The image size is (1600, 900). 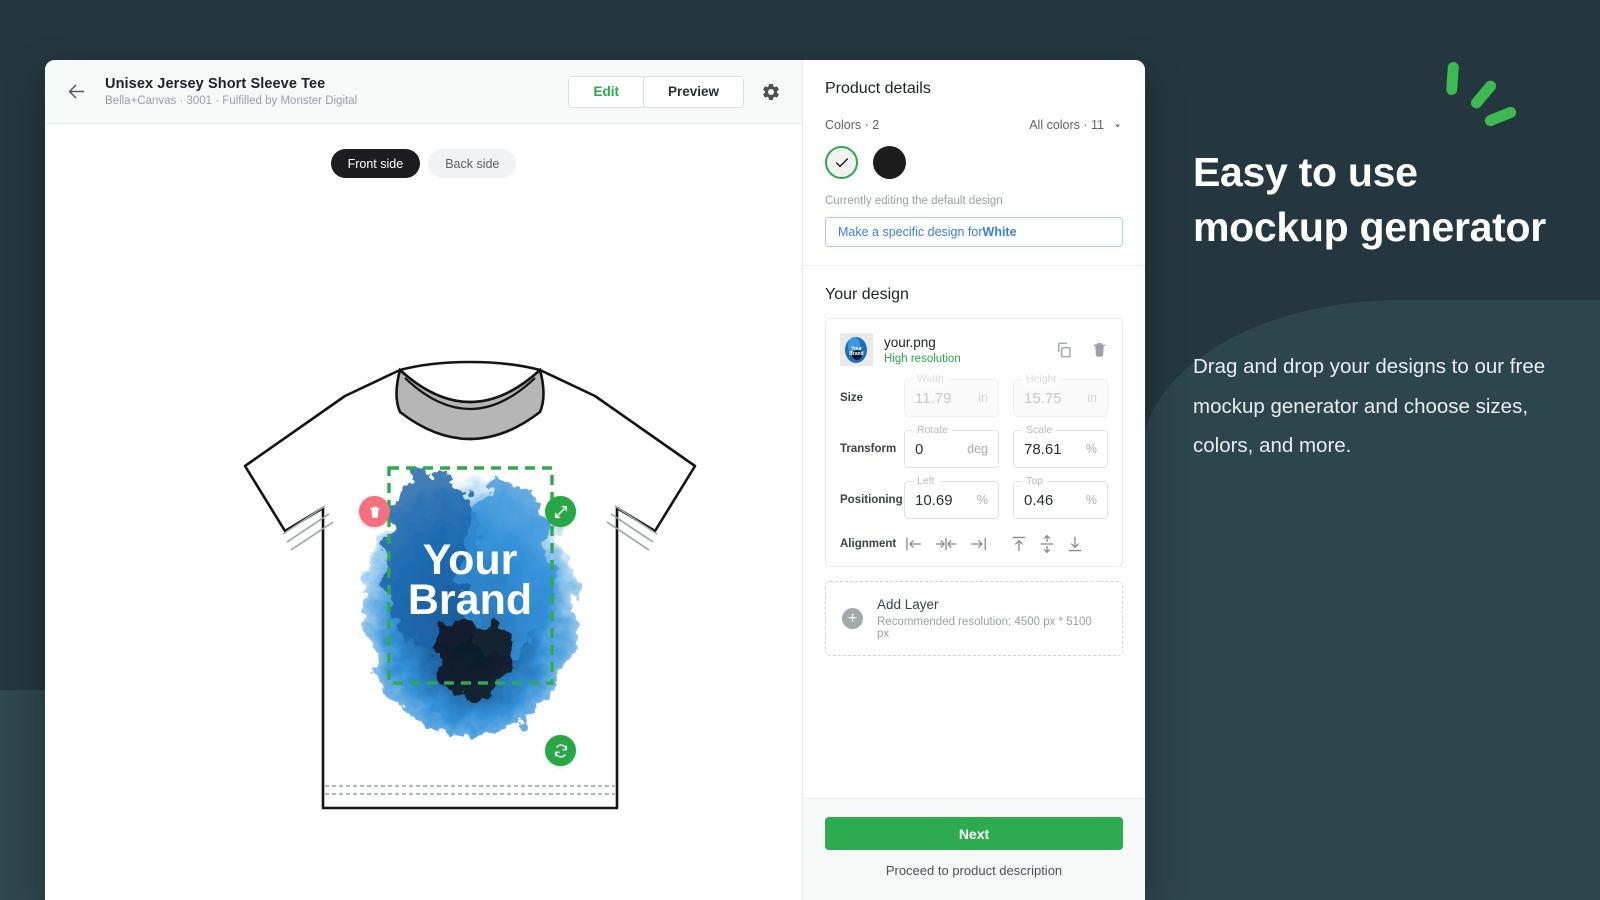 I want to click on align-middle-vertical-icon, so click(x=1047, y=544).